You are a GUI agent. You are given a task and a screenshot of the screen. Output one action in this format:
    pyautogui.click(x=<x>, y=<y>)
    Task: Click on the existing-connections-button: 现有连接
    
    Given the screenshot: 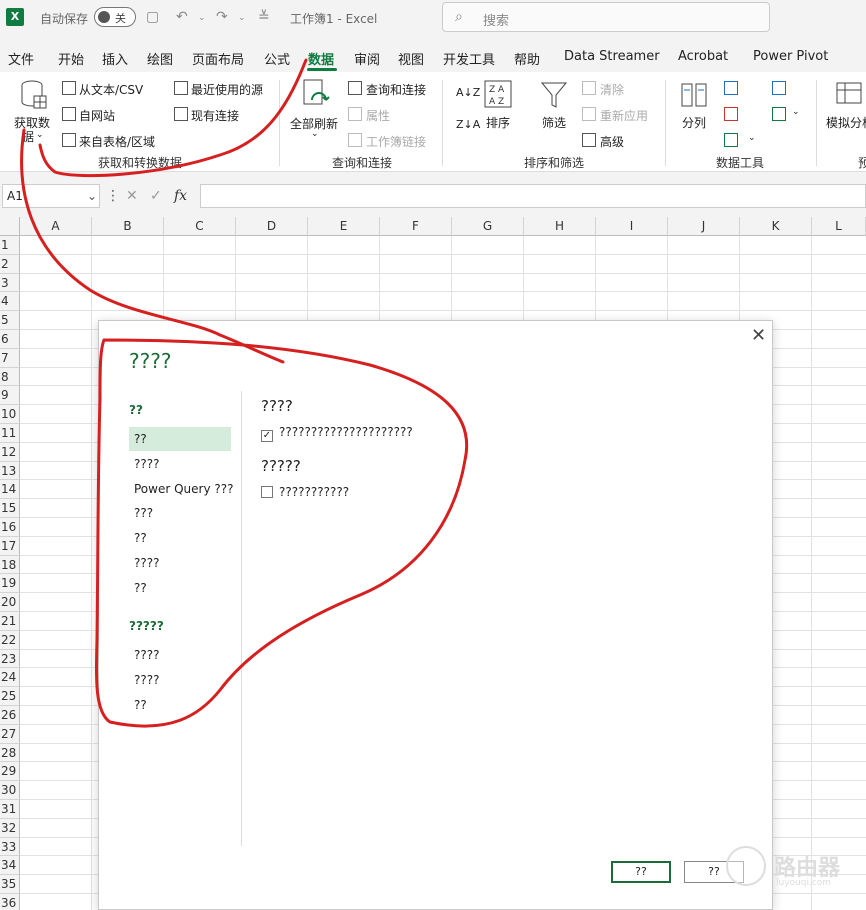 What is the action you would take?
    pyautogui.click(x=215, y=115)
    